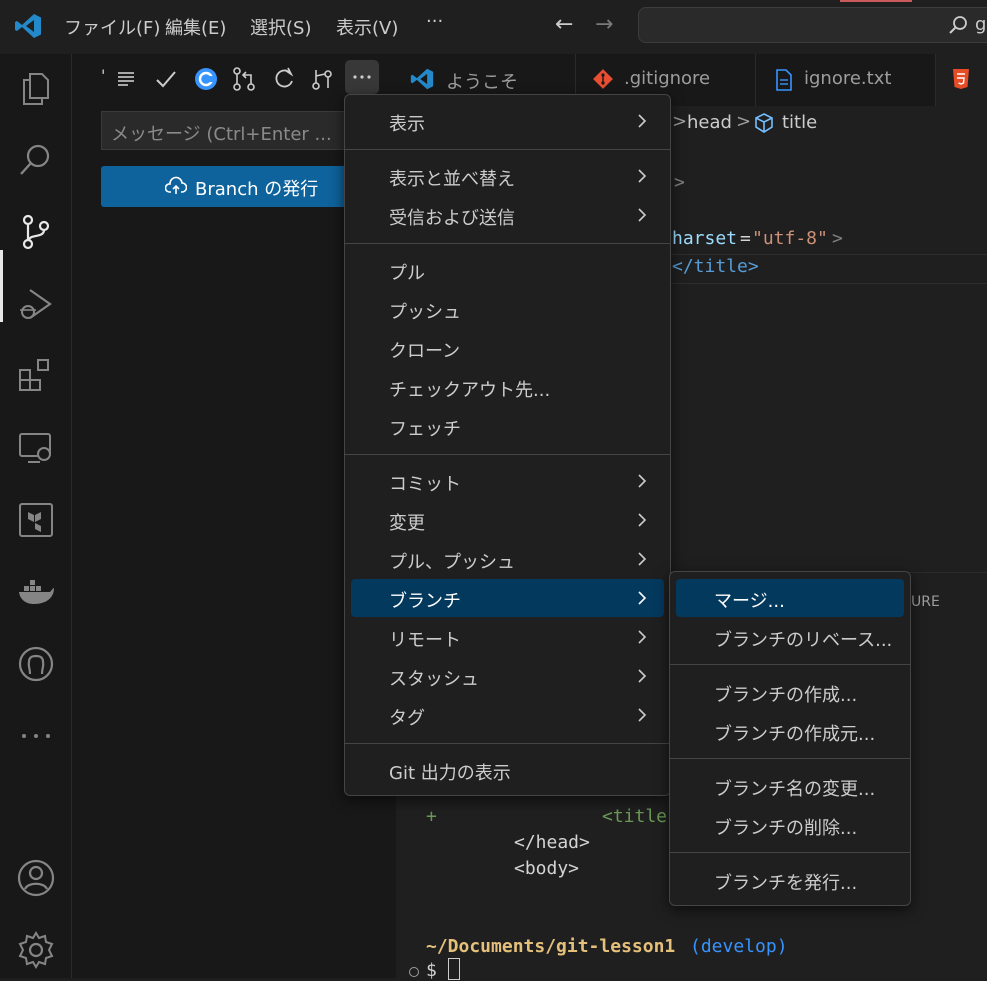  Describe the element at coordinates (434, 21) in the screenshot. I see `menu-more: ···` at that location.